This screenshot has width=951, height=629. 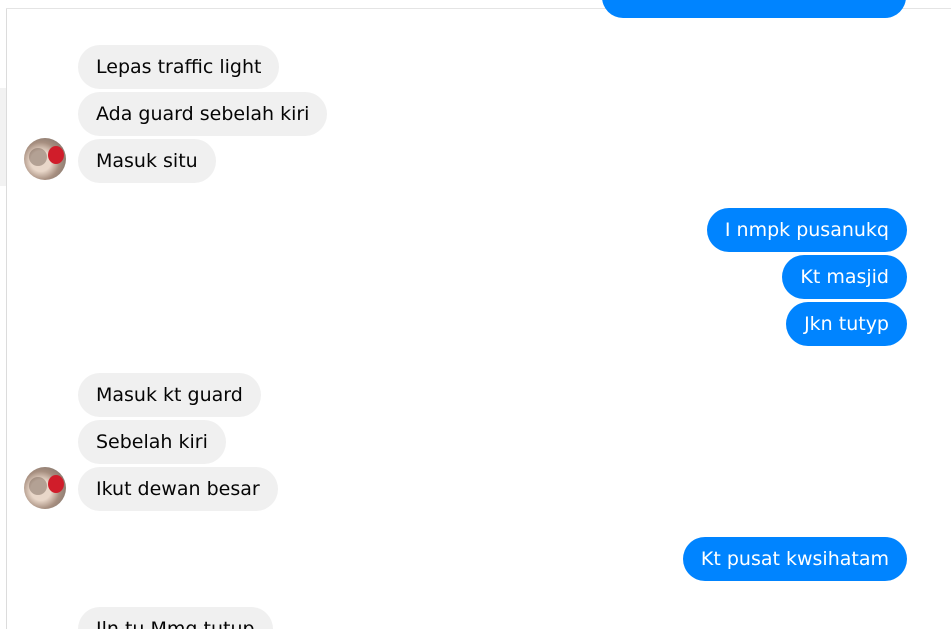 I want to click on incoming-message: Masuk kt guard, so click(x=169, y=395).